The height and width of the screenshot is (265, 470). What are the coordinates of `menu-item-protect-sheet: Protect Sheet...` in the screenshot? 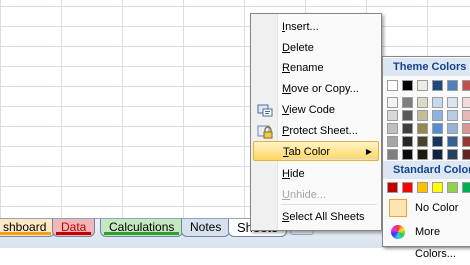 It's located at (316, 131).